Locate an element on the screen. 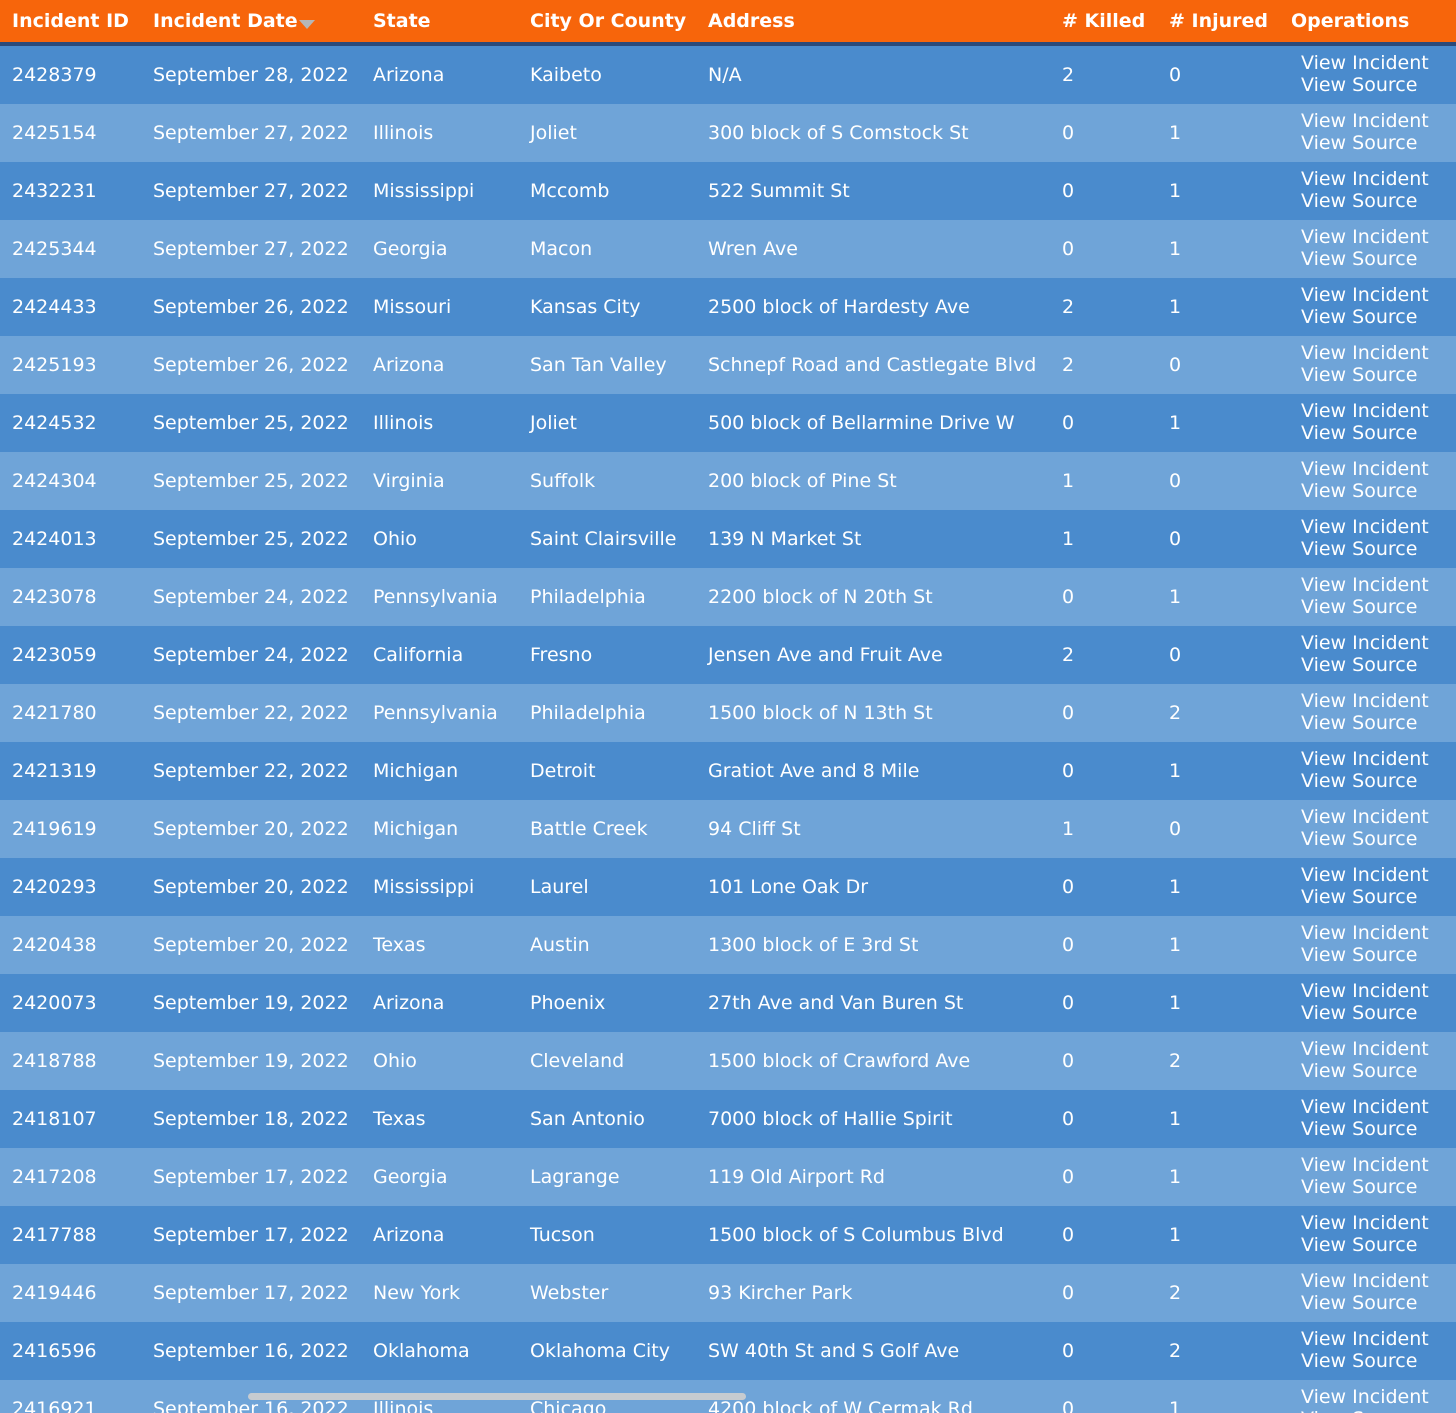 The image size is (1456, 1413). column-header-incident-id: Incident ID is located at coordinates (70, 21).